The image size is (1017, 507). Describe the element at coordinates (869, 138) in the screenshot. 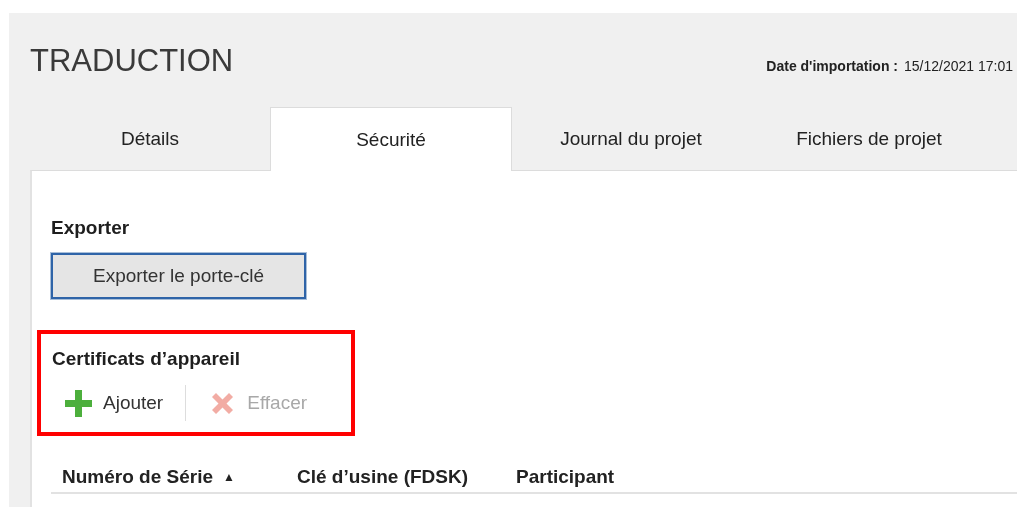

I see `tab: Fichiers de projet` at that location.